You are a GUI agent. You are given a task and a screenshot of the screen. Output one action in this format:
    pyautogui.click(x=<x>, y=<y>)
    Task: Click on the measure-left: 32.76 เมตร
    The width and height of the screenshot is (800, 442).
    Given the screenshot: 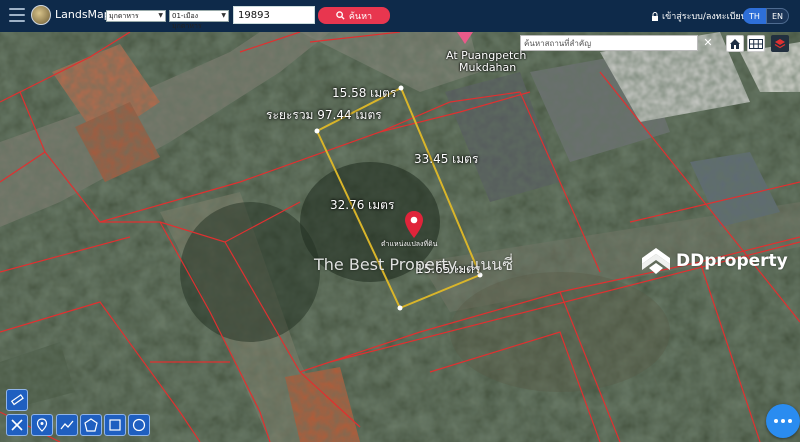 What is the action you would take?
    pyautogui.click(x=362, y=205)
    